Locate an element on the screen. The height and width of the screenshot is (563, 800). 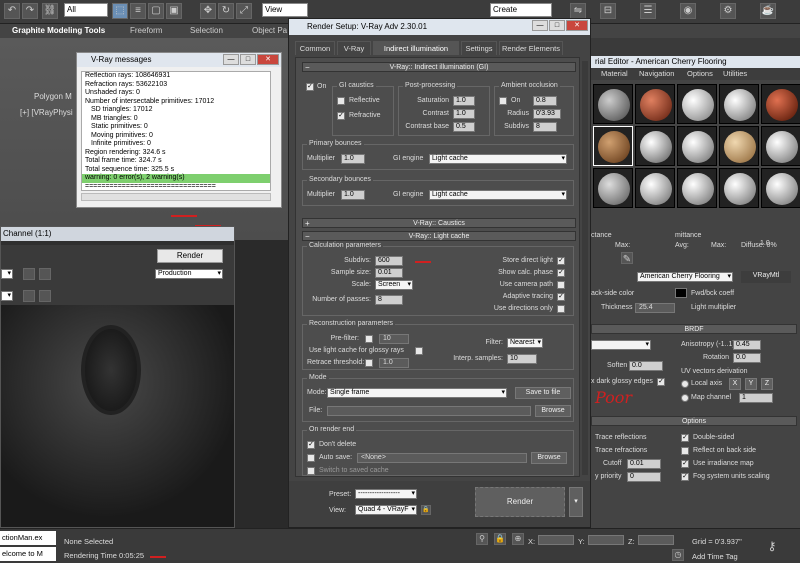
render-dropdown-button: ▾ is located at coordinates (576, 502).